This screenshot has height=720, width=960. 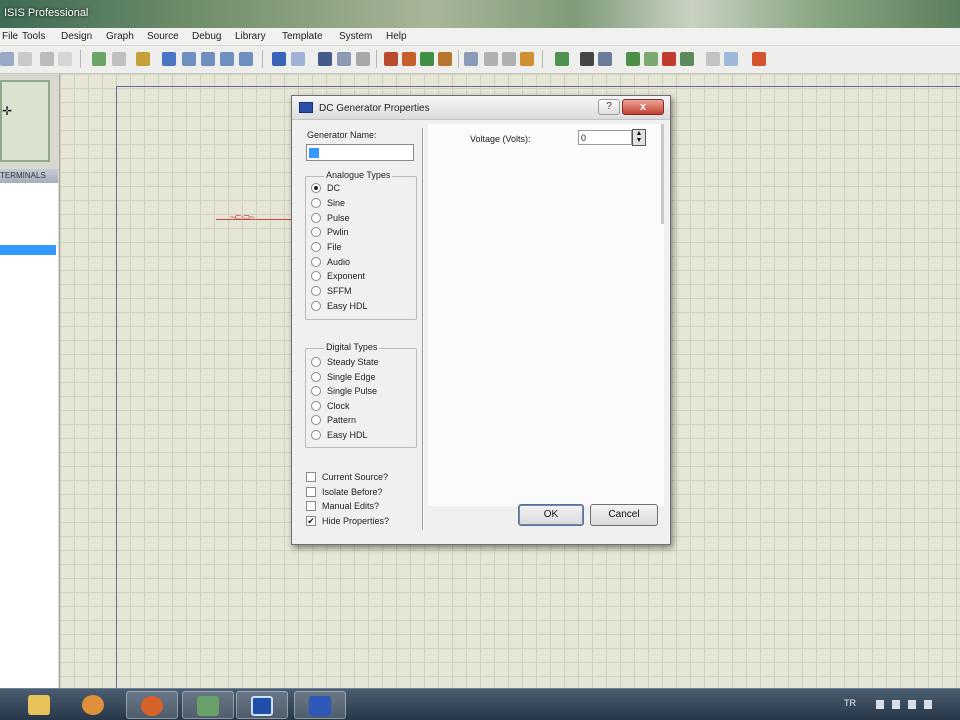 I want to click on menu-graph: Graph, so click(x=120, y=36).